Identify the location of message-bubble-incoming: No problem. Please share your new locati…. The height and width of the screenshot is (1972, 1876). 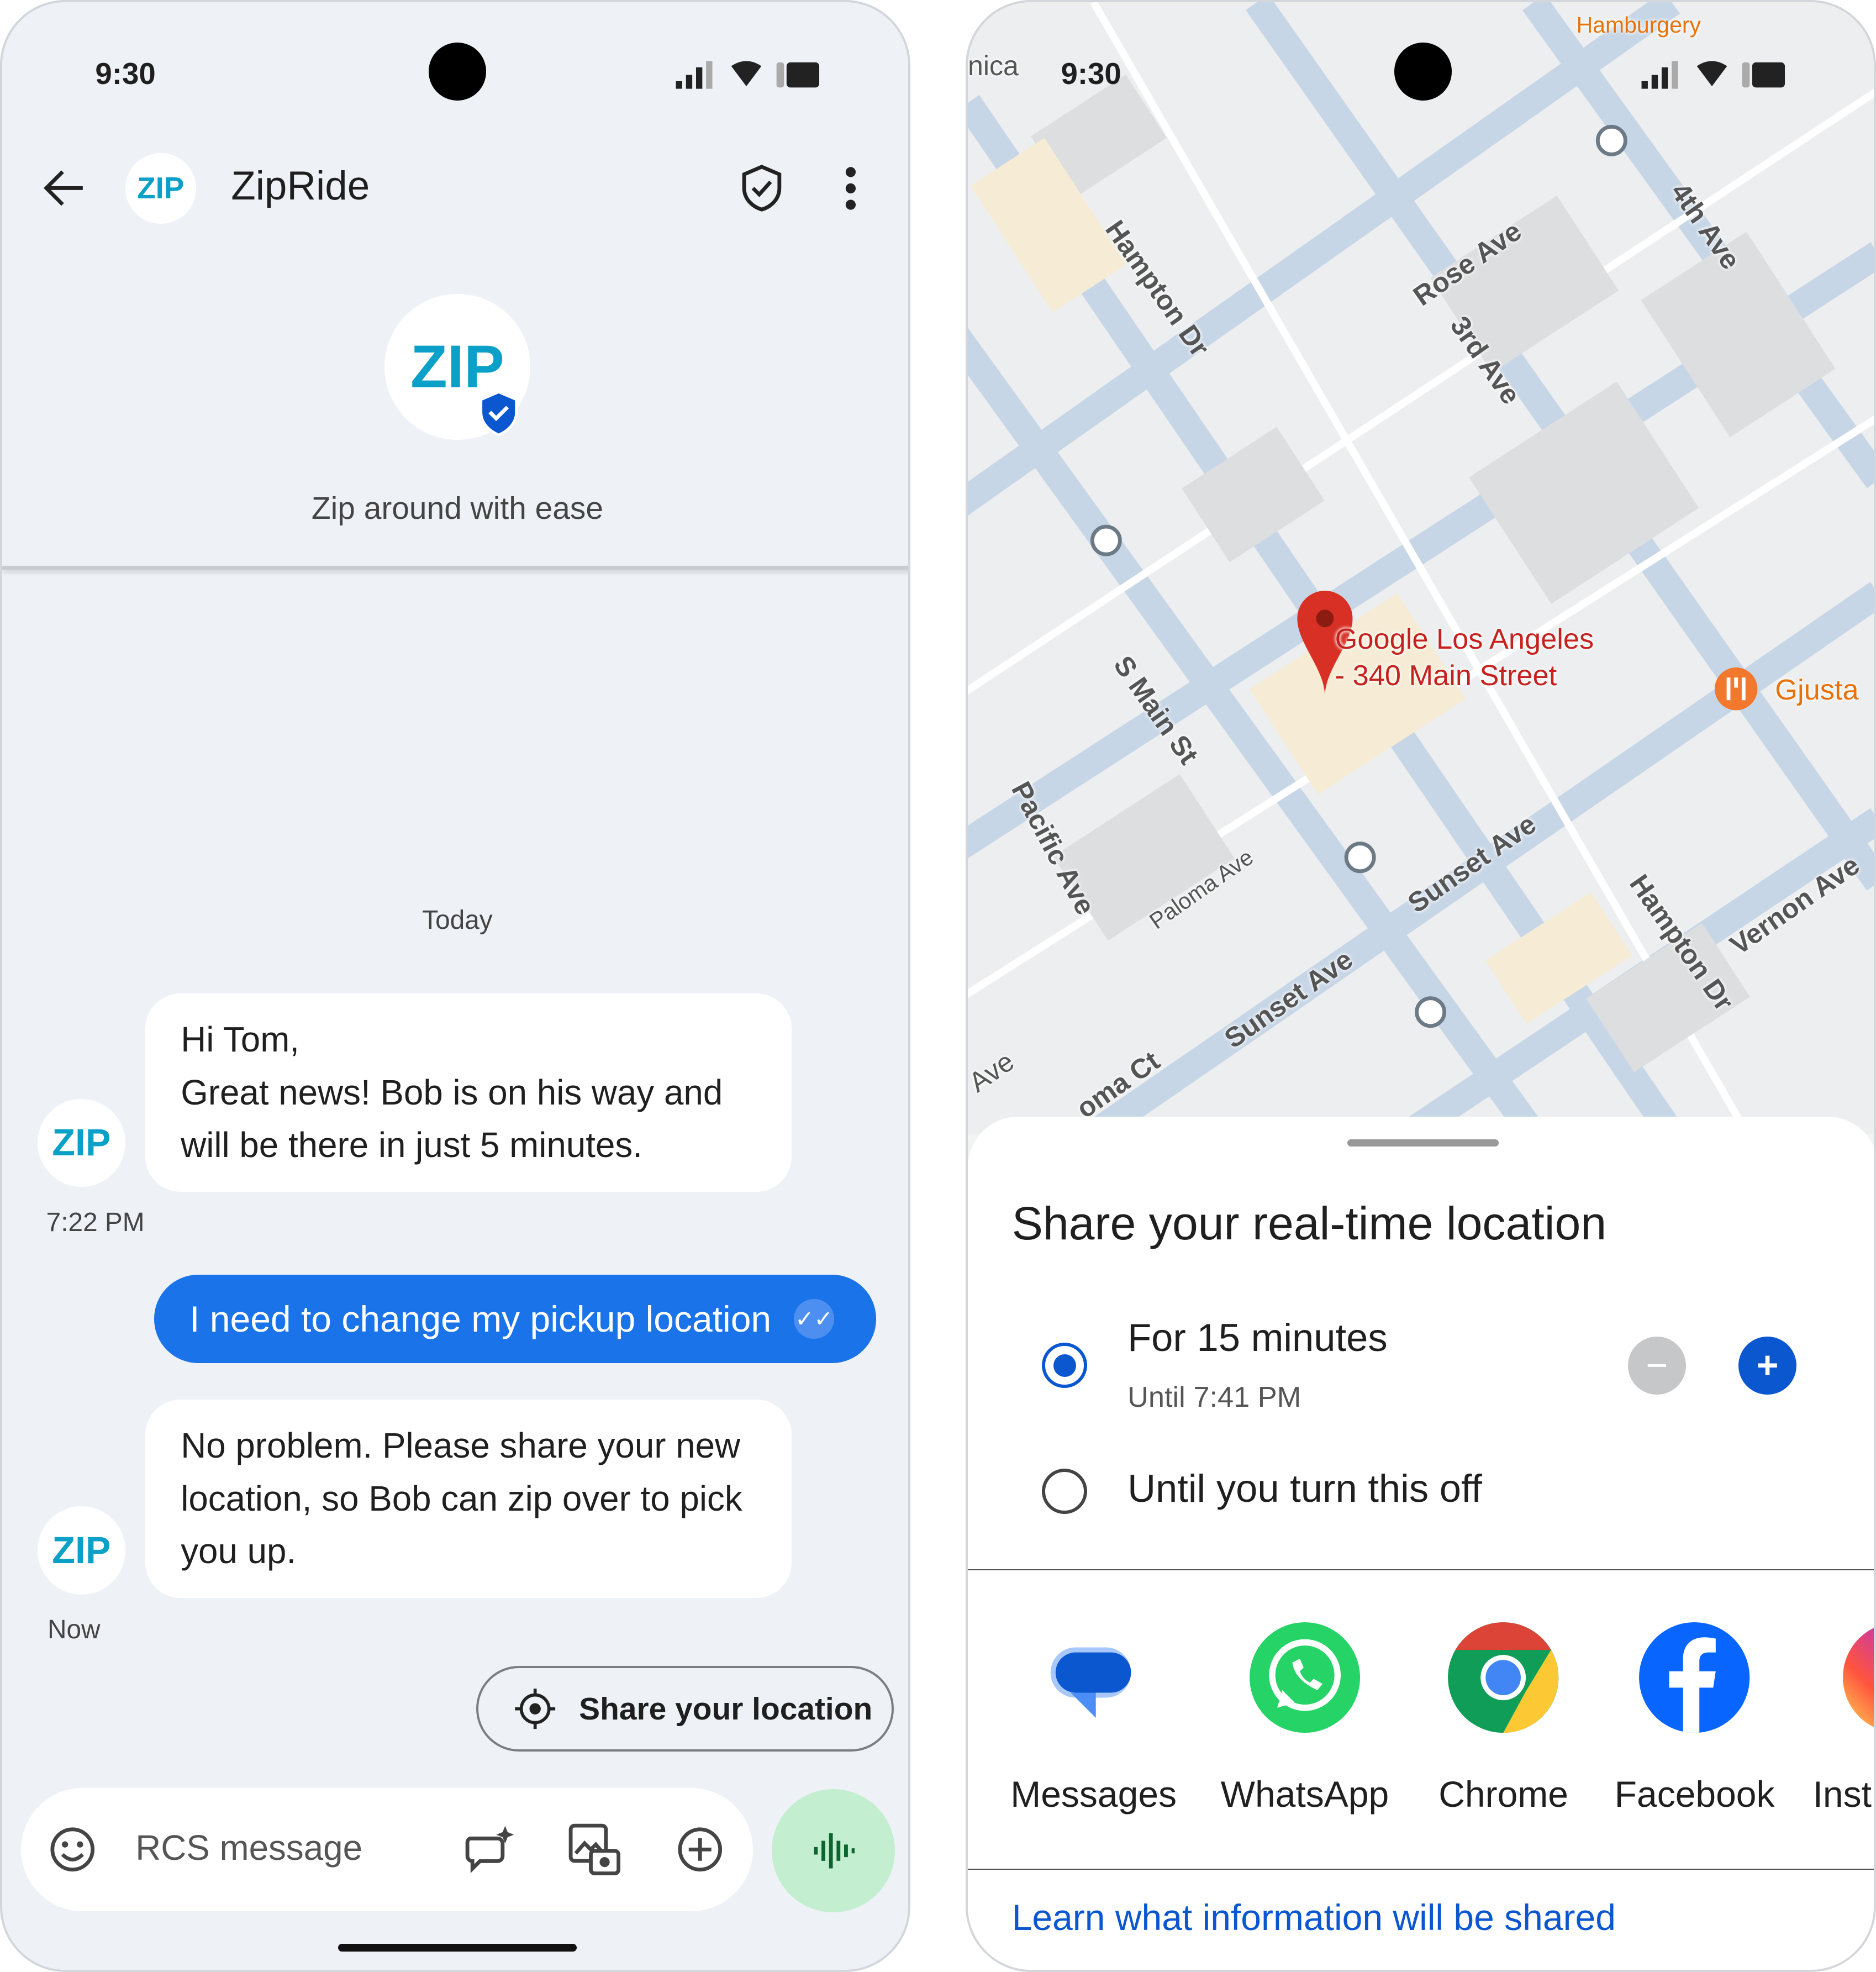
(469, 1498).